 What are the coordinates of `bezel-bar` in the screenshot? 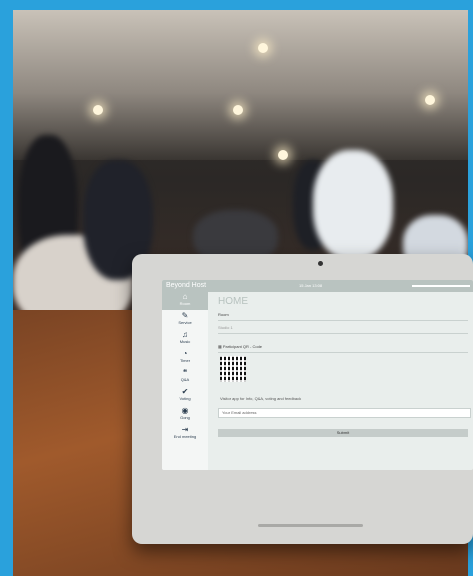 It's located at (310, 525).